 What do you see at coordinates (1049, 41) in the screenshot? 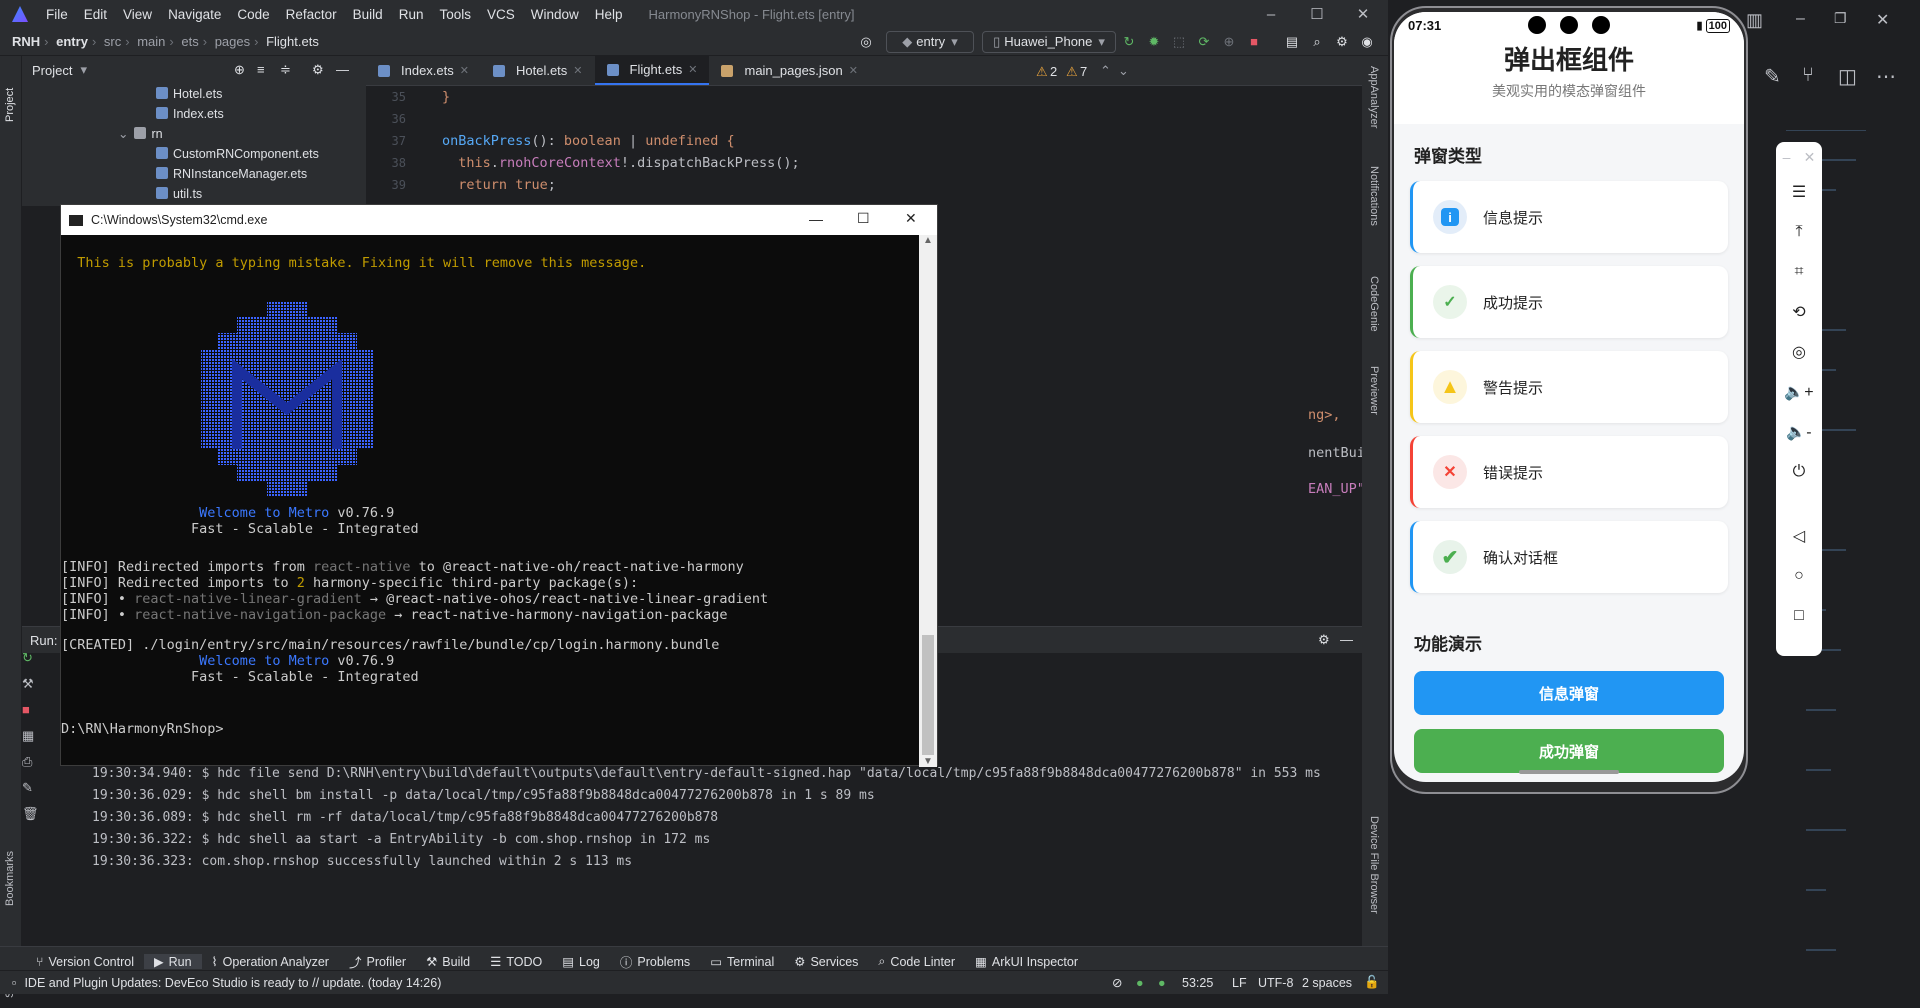
I see `device-select: ▯ Huawei_Phone ▾` at bounding box center [1049, 41].